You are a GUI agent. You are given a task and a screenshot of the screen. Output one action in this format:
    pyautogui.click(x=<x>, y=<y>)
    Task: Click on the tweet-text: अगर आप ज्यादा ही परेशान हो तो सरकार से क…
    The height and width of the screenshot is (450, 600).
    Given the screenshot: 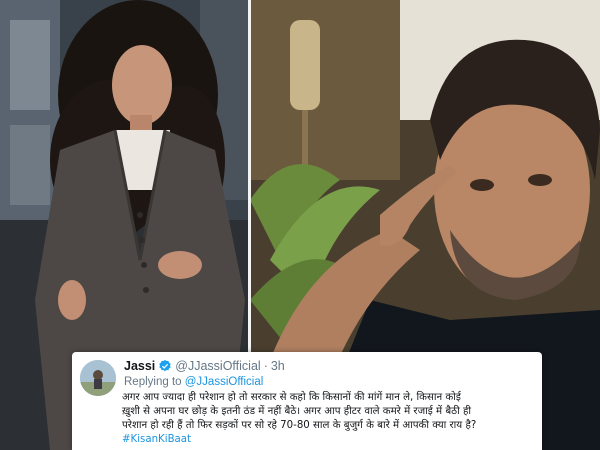 What is the action you would take?
    pyautogui.click(x=332, y=419)
    